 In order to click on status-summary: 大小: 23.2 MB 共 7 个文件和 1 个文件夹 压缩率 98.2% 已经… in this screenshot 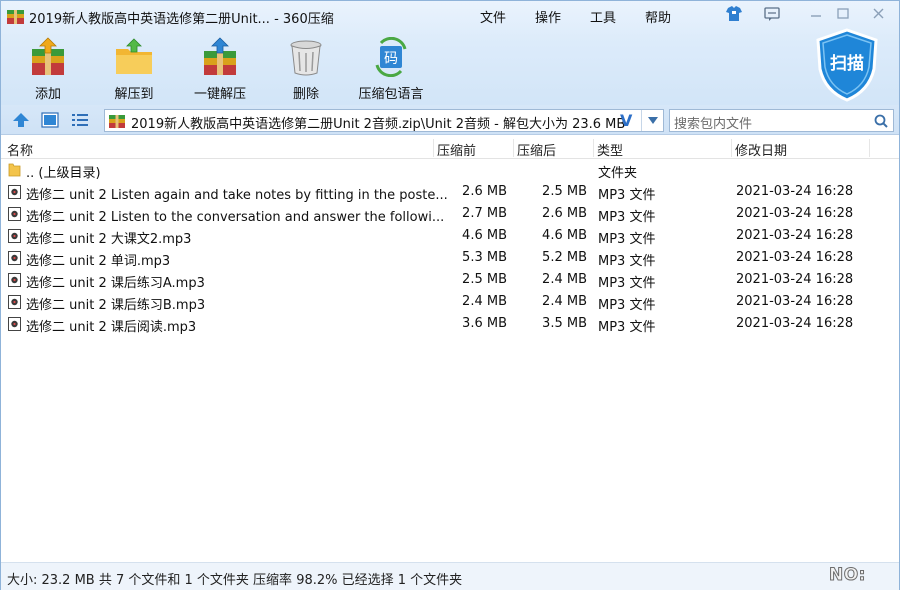, I will do `click(235, 580)`.